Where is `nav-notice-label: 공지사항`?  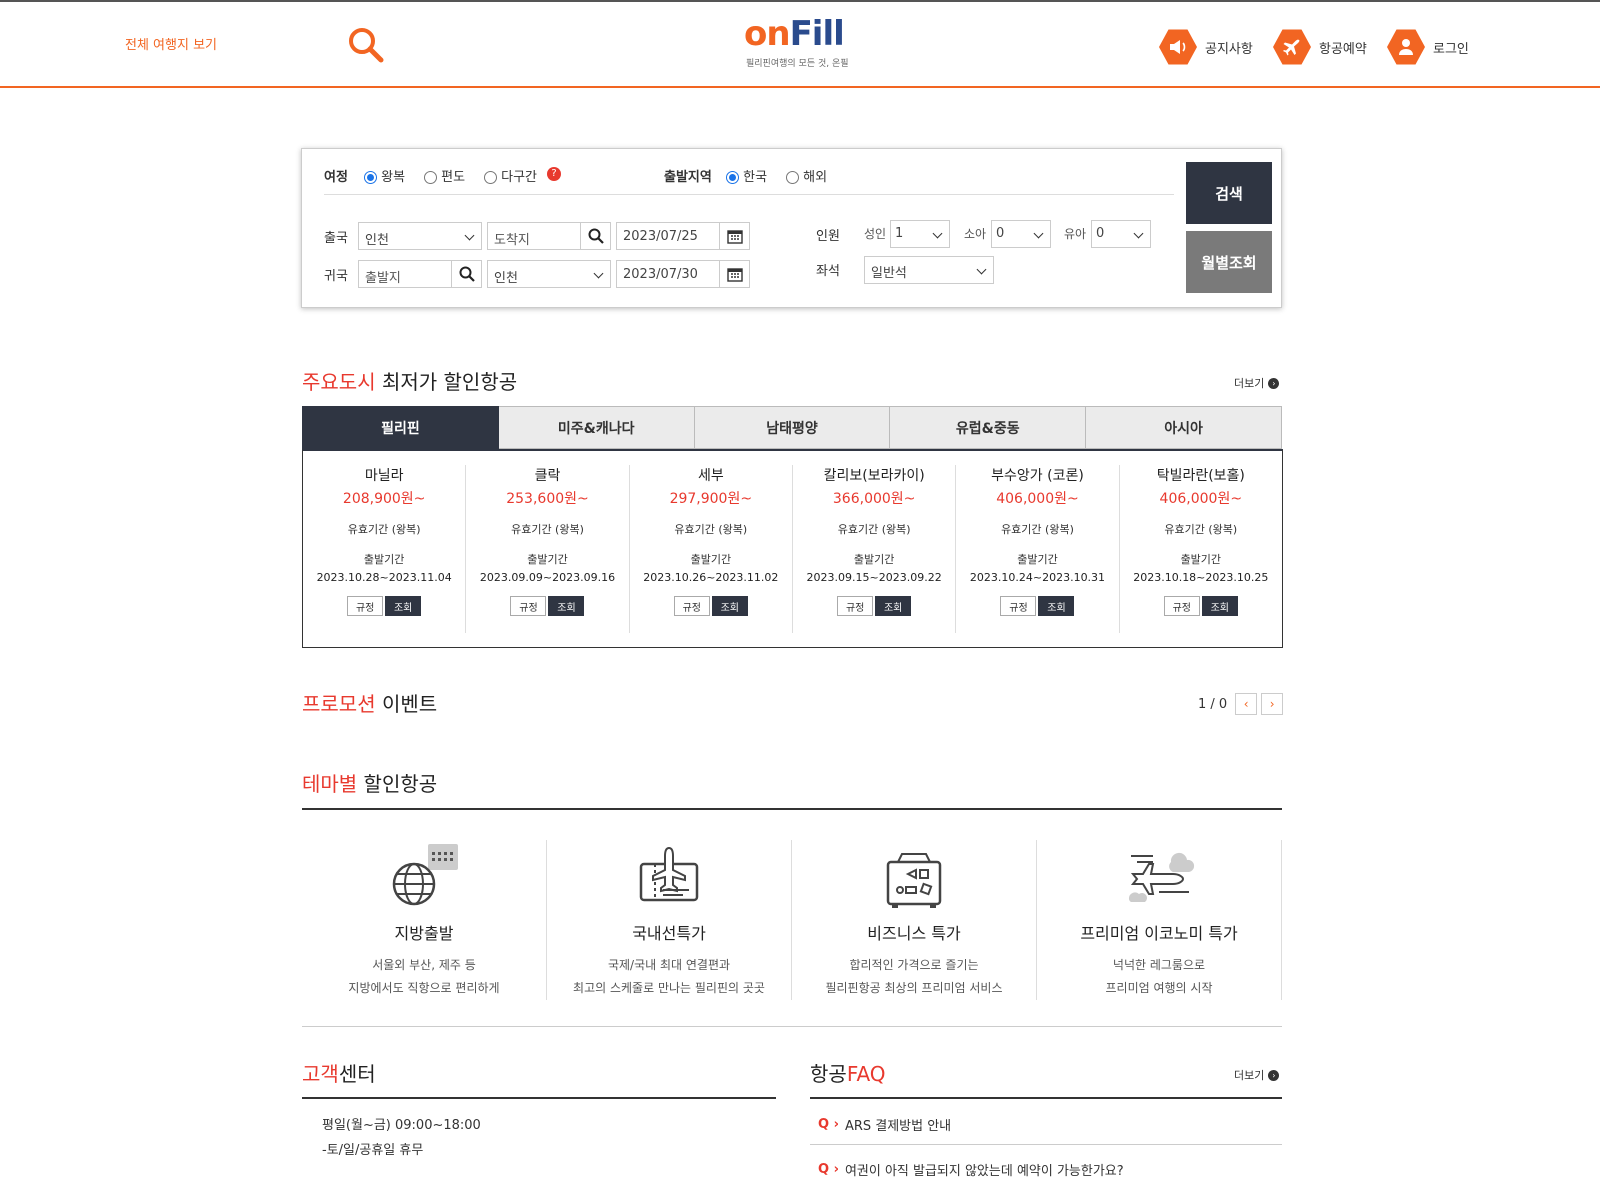 nav-notice-label: 공지사항 is located at coordinates (1229, 49).